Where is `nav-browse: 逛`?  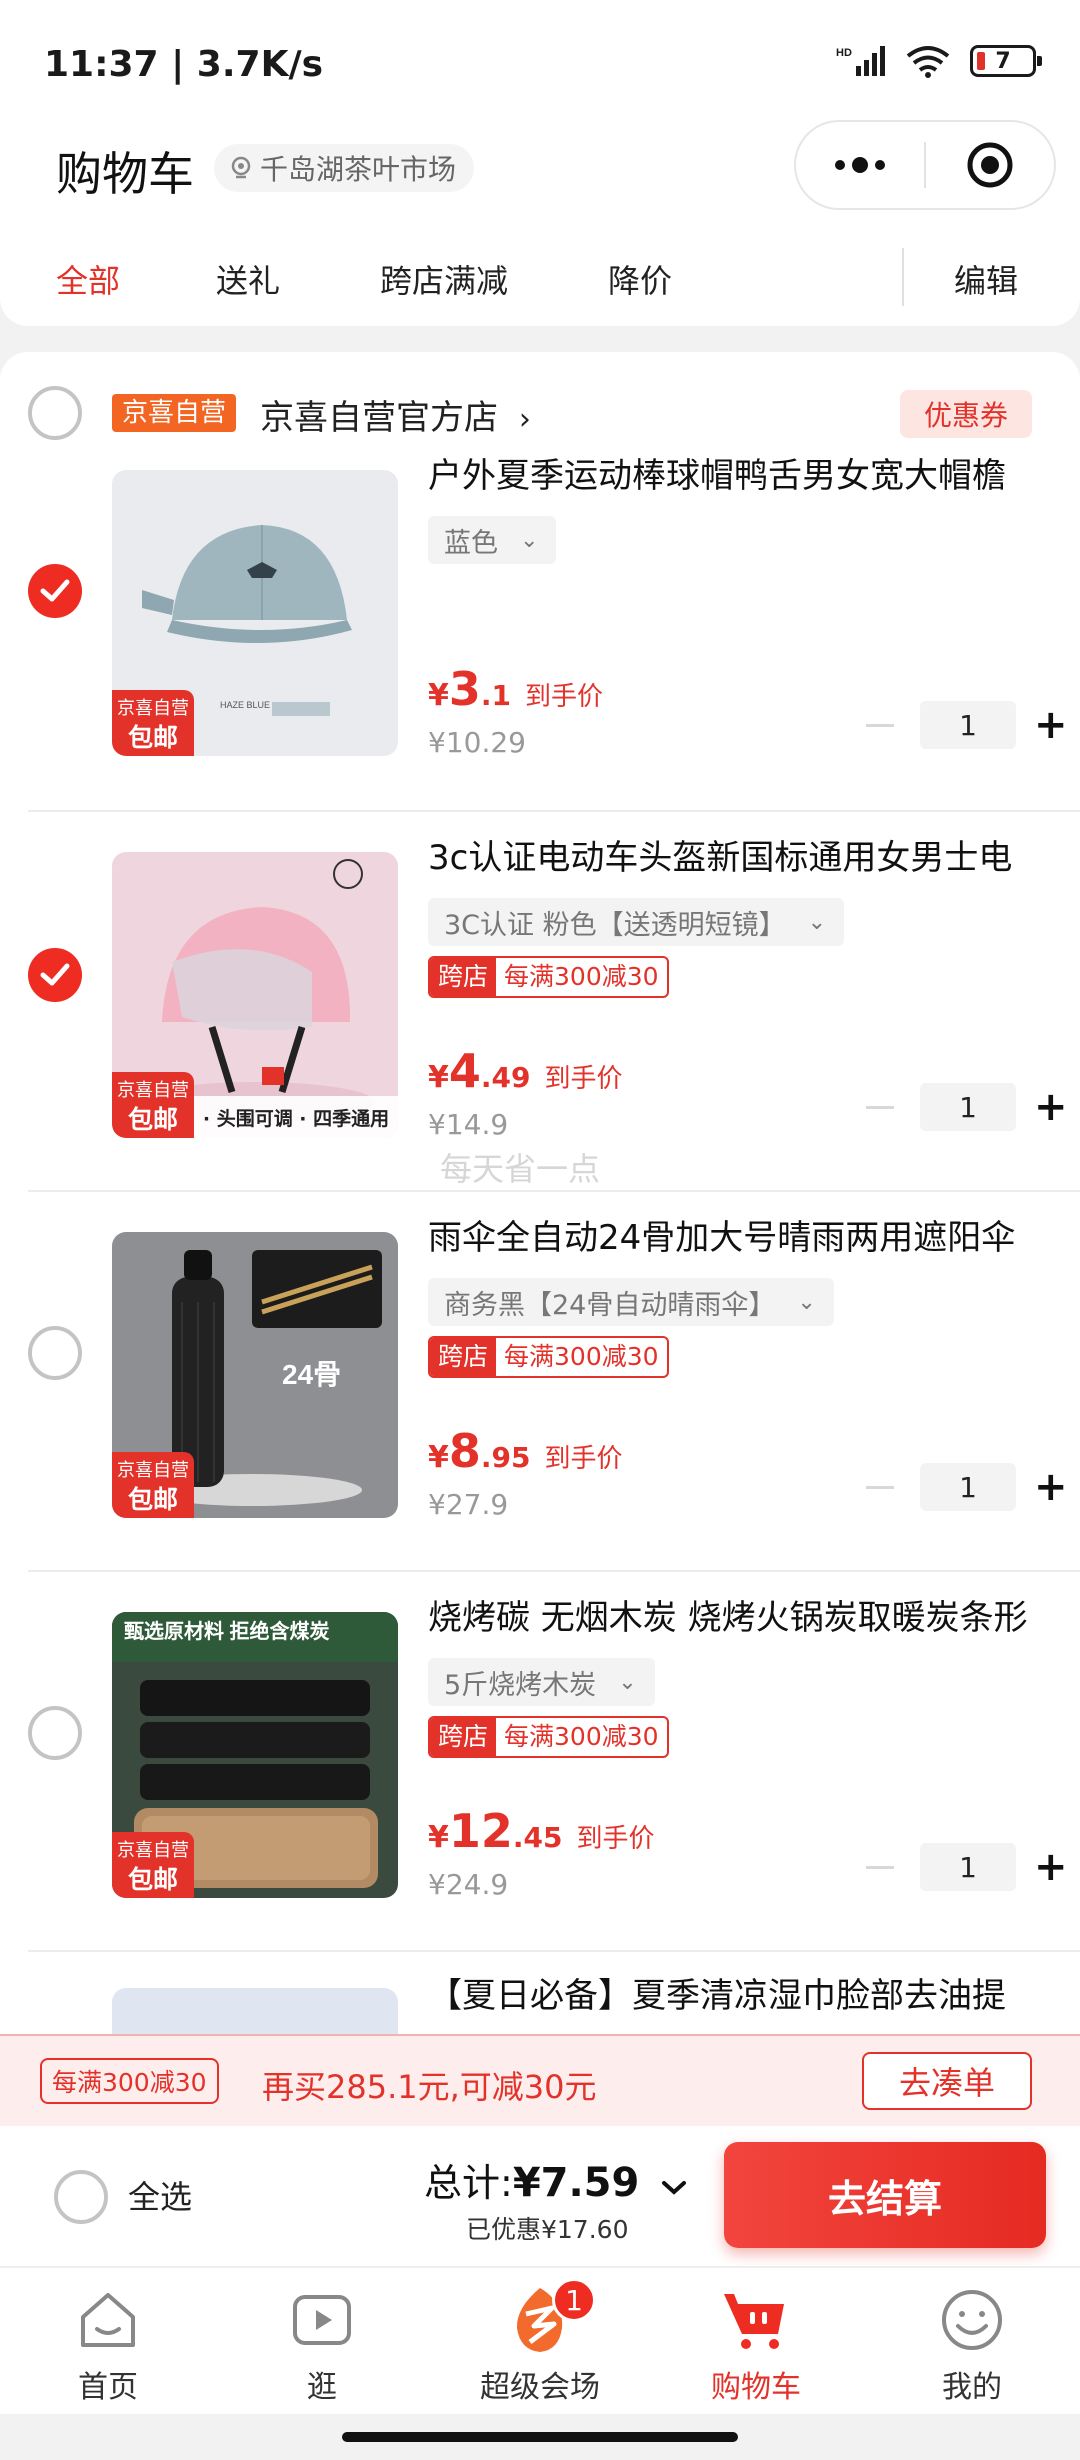
nav-browse: 逛 is located at coordinates (322, 2344).